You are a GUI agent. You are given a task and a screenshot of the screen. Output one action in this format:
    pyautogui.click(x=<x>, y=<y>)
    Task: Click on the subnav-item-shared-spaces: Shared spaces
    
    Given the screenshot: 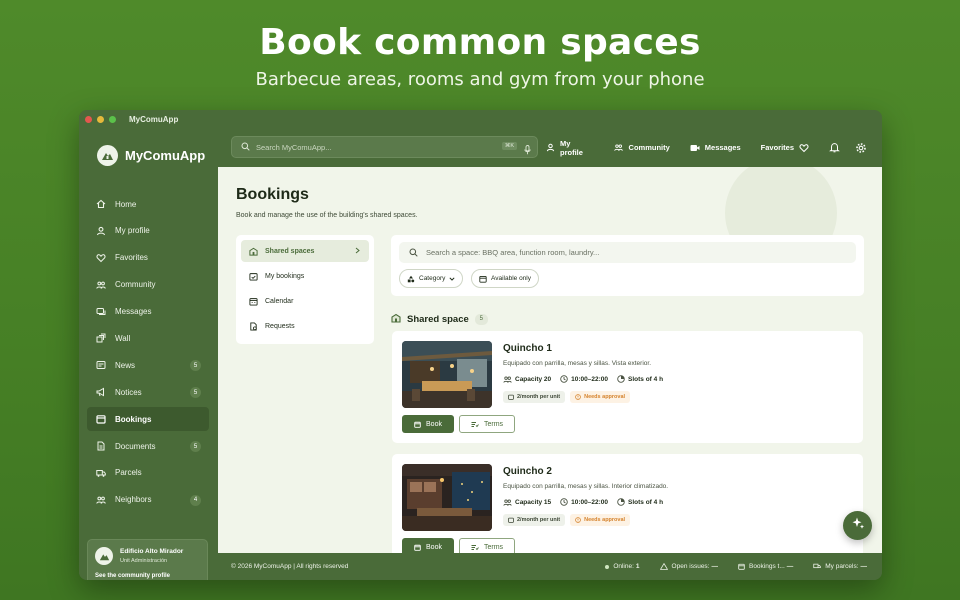 What is the action you would take?
    pyautogui.click(x=305, y=251)
    